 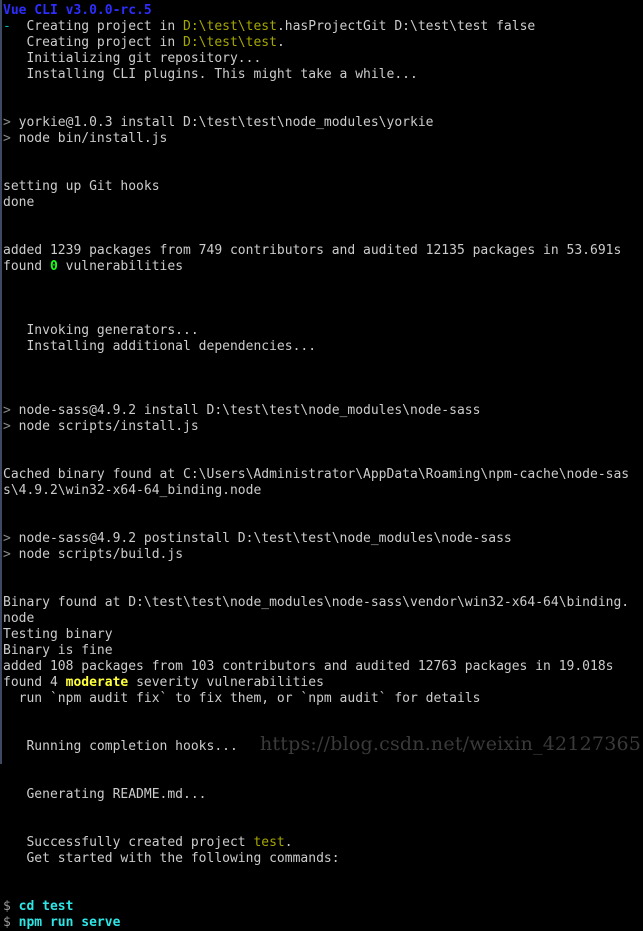 I want to click on nodesass-build-script-text: node scripts/build.js, so click(x=97, y=554).